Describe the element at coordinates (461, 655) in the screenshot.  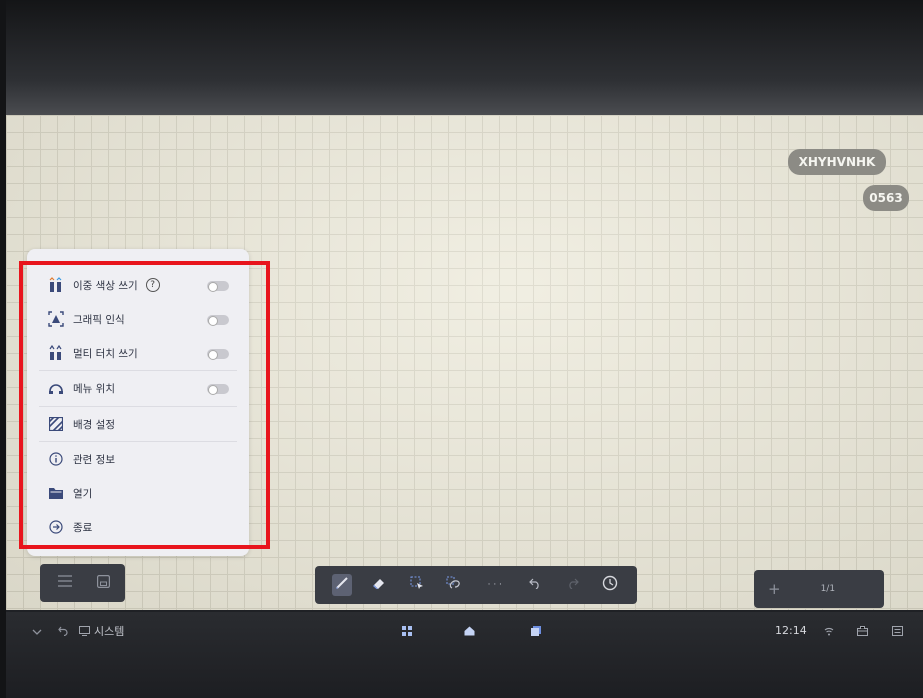
I see `system-taskbar: 시스템 12:14` at that location.